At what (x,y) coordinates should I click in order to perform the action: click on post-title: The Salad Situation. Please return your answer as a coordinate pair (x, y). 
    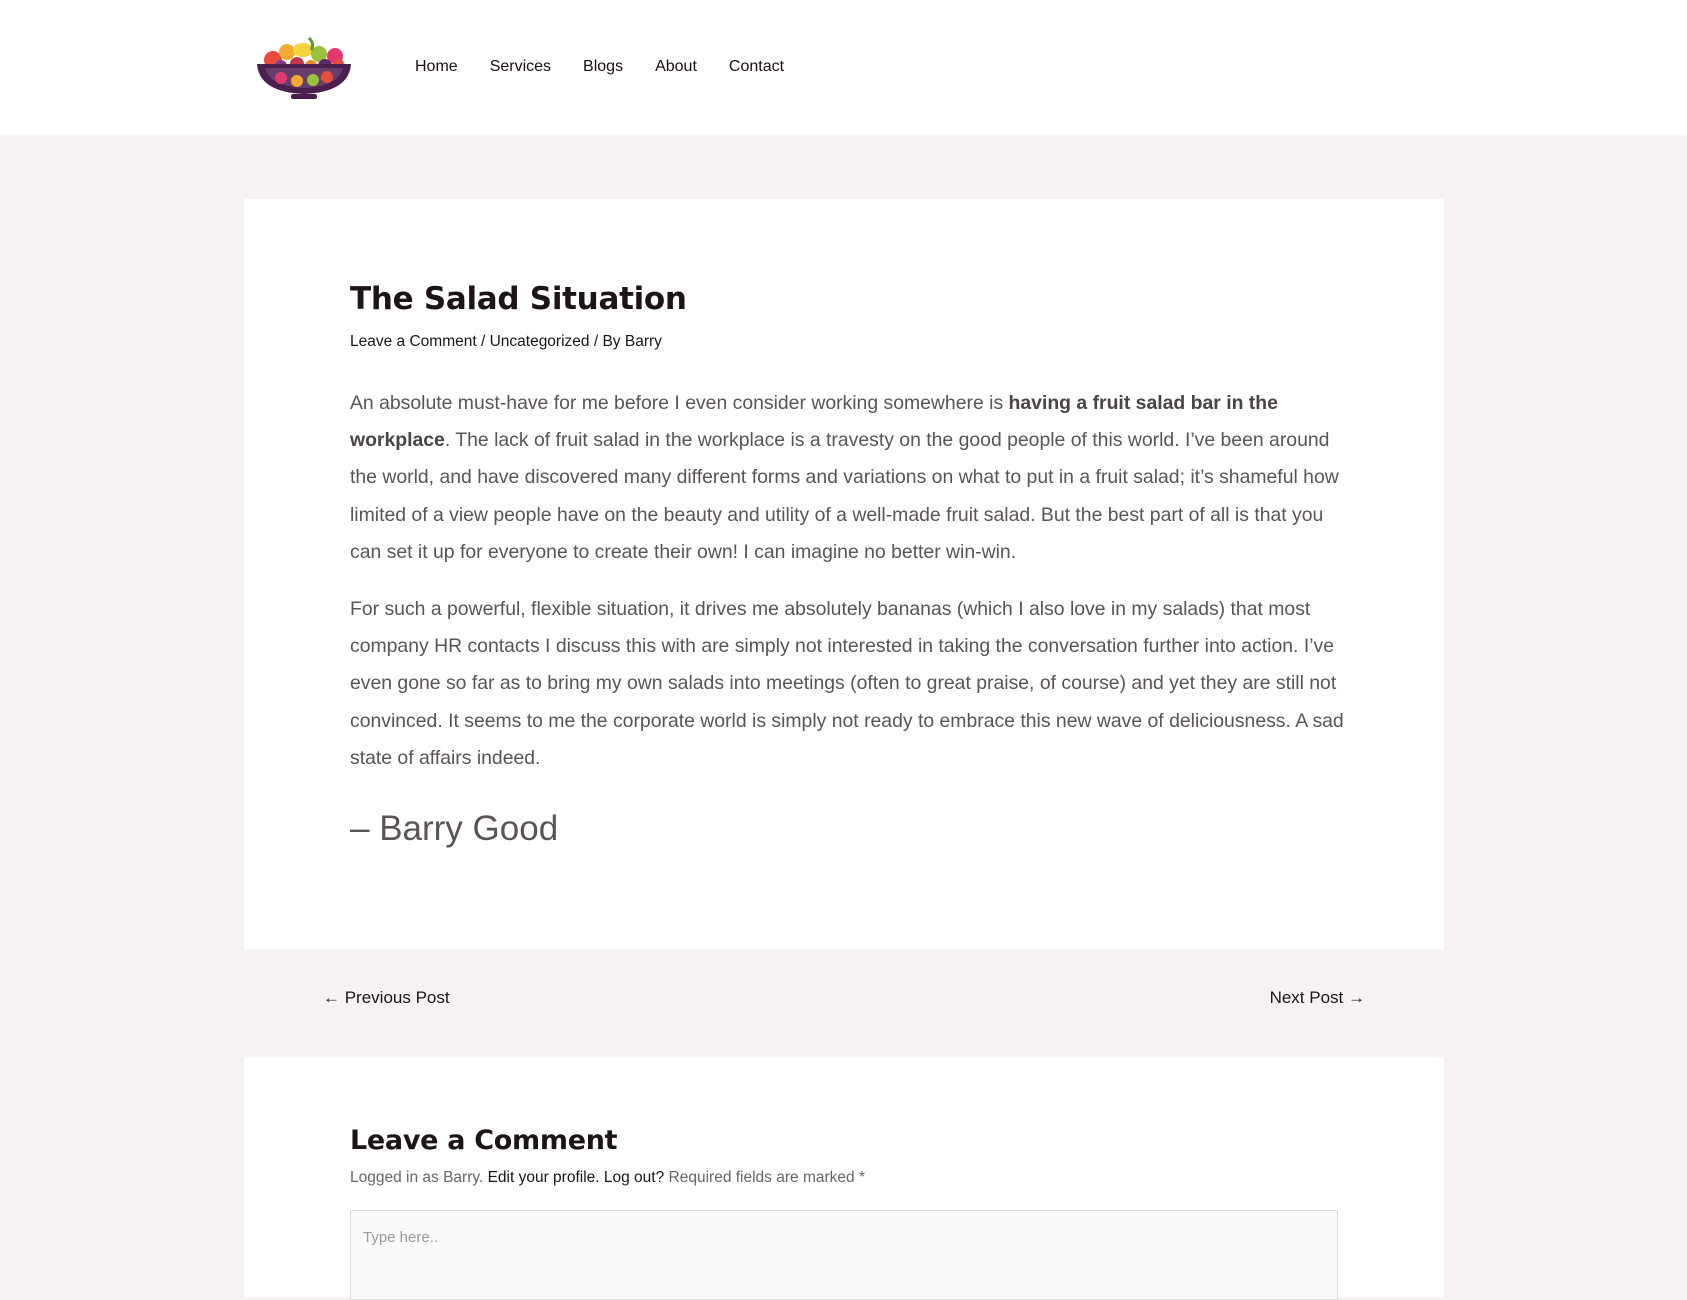
    Looking at the image, I should click on (518, 299).